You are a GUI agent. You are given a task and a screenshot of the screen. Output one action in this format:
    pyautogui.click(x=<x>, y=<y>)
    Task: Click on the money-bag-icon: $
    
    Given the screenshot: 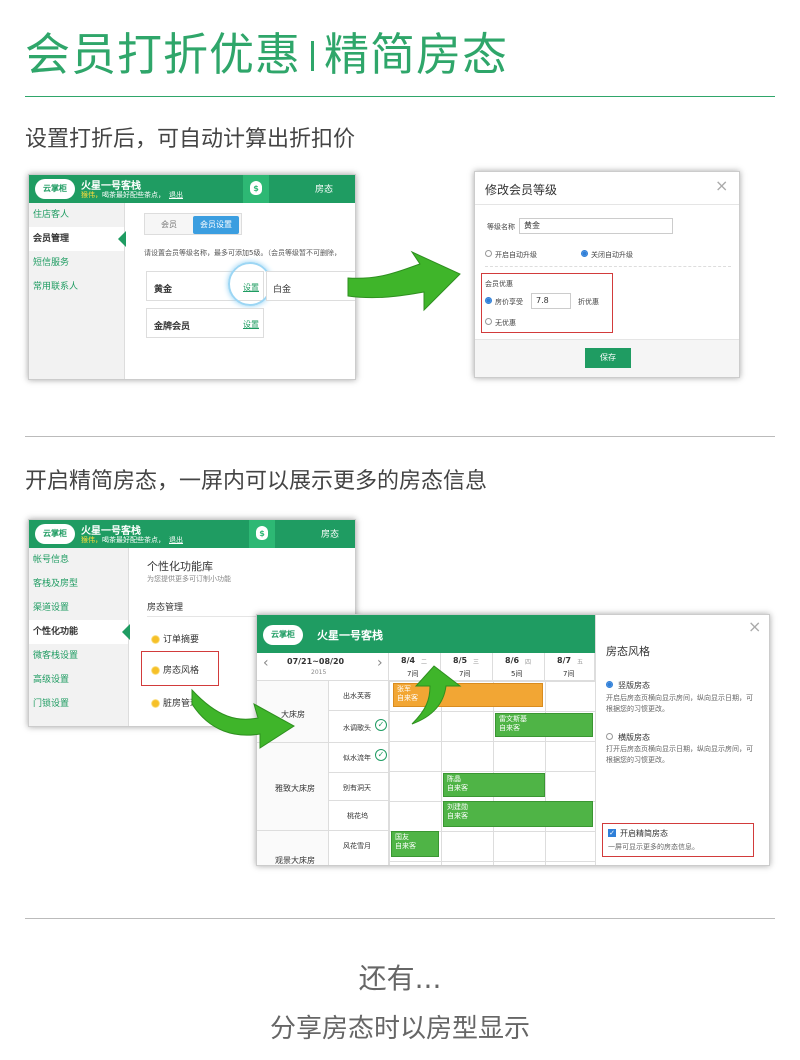 What is the action you would take?
    pyautogui.click(x=256, y=188)
    